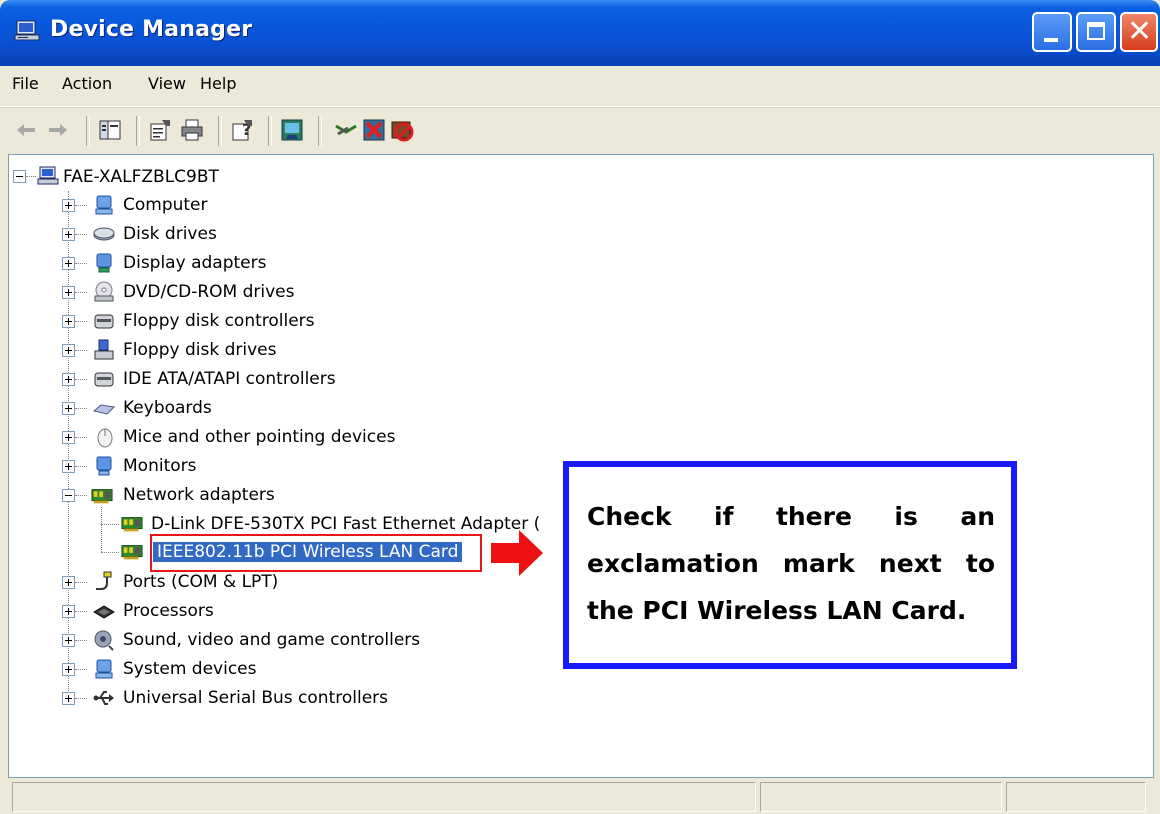  Describe the element at coordinates (229, 379) in the screenshot. I see `tree-item-ide-controllers: IDE ATA/ATAPI controllers` at that location.